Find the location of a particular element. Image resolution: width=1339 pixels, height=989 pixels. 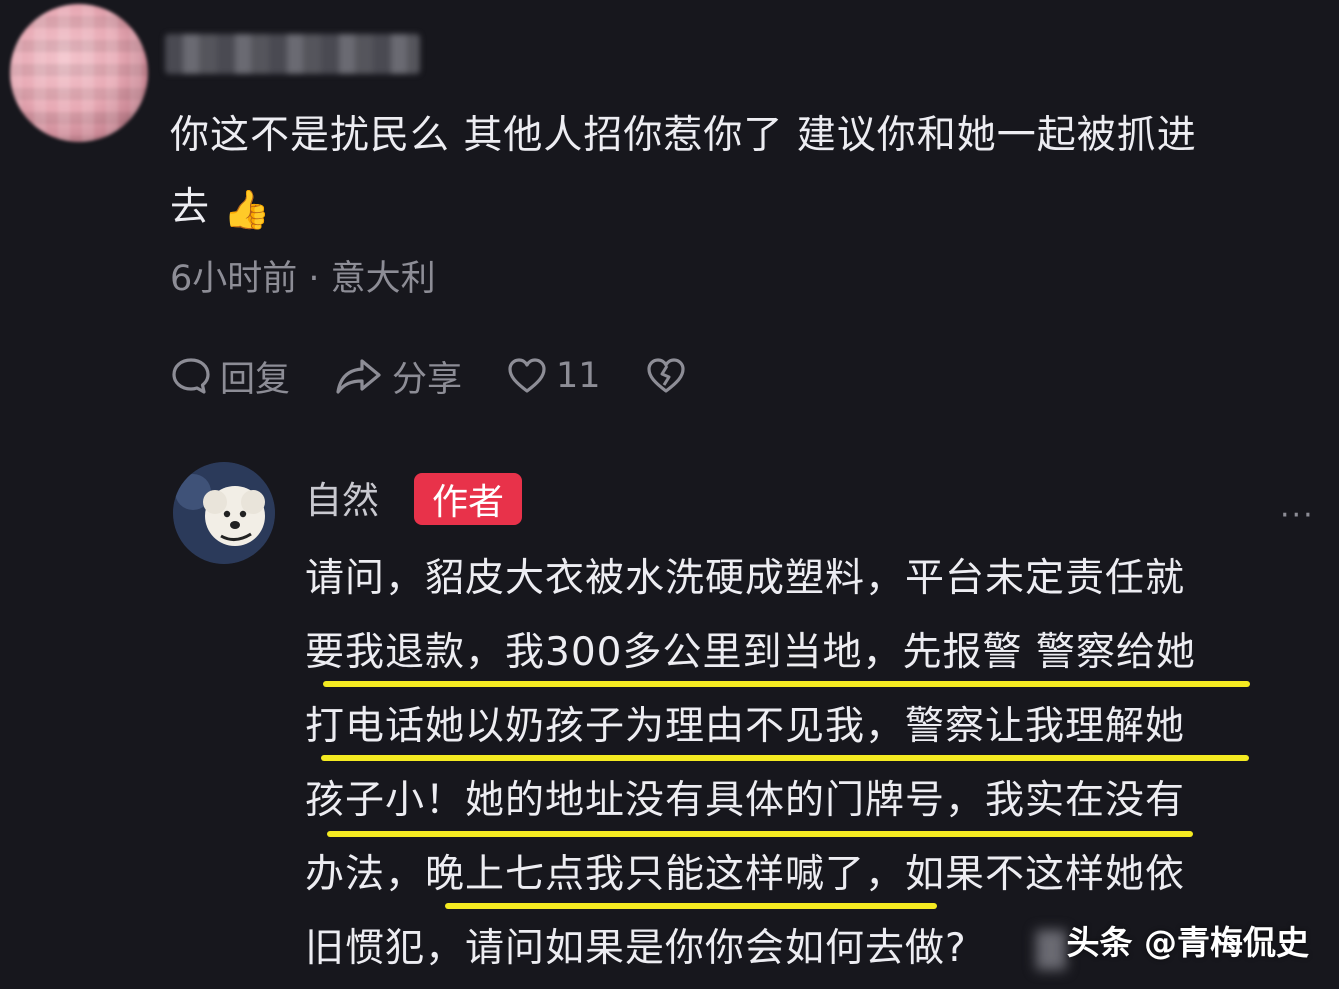

watermark: 头条 @青梅侃史 is located at coordinates (1188, 942).